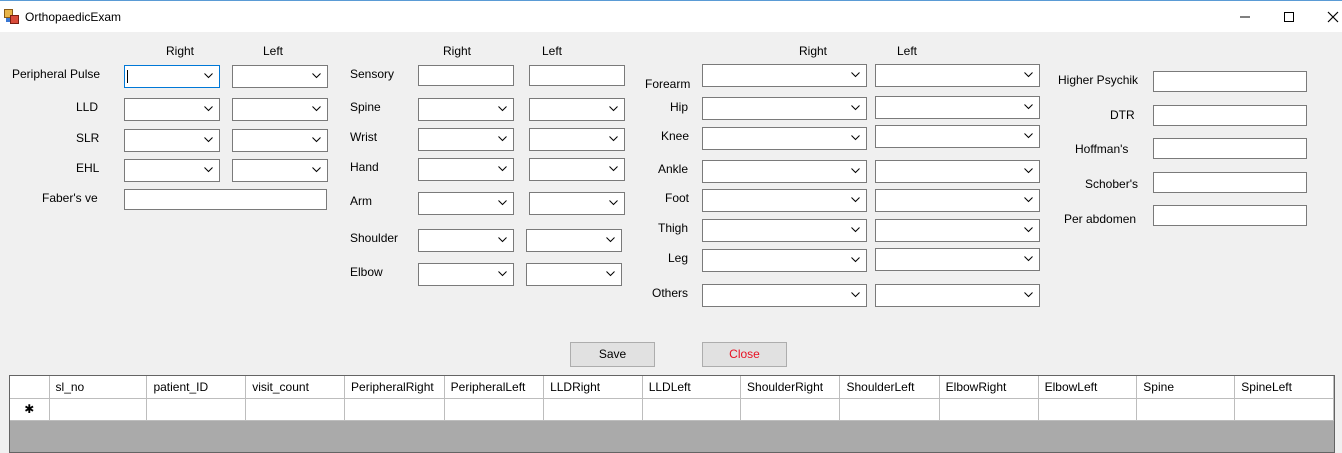  Describe the element at coordinates (374, 238) in the screenshot. I see `shoulder-label: Shoulder` at that location.